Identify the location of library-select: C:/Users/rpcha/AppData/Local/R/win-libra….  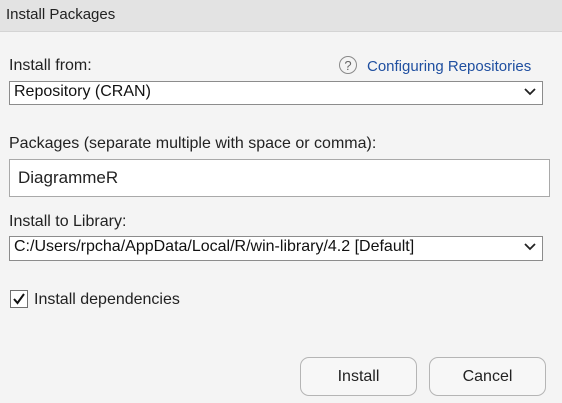
(276, 248).